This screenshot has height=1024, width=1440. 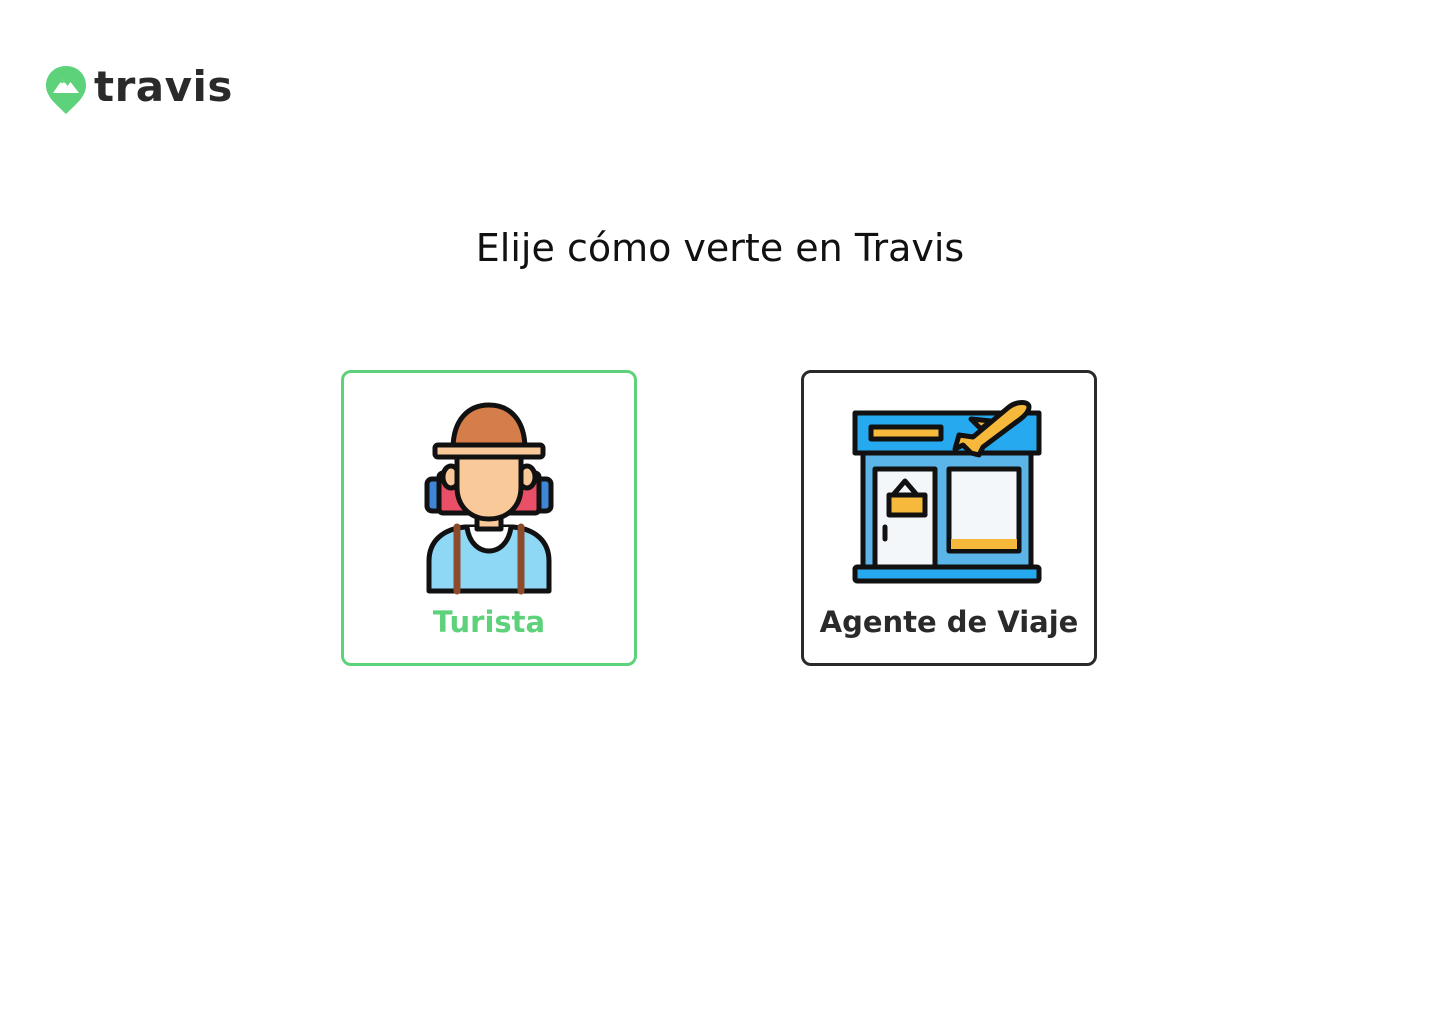 I want to click on brand-name: travis, so click(x=163, y=86).